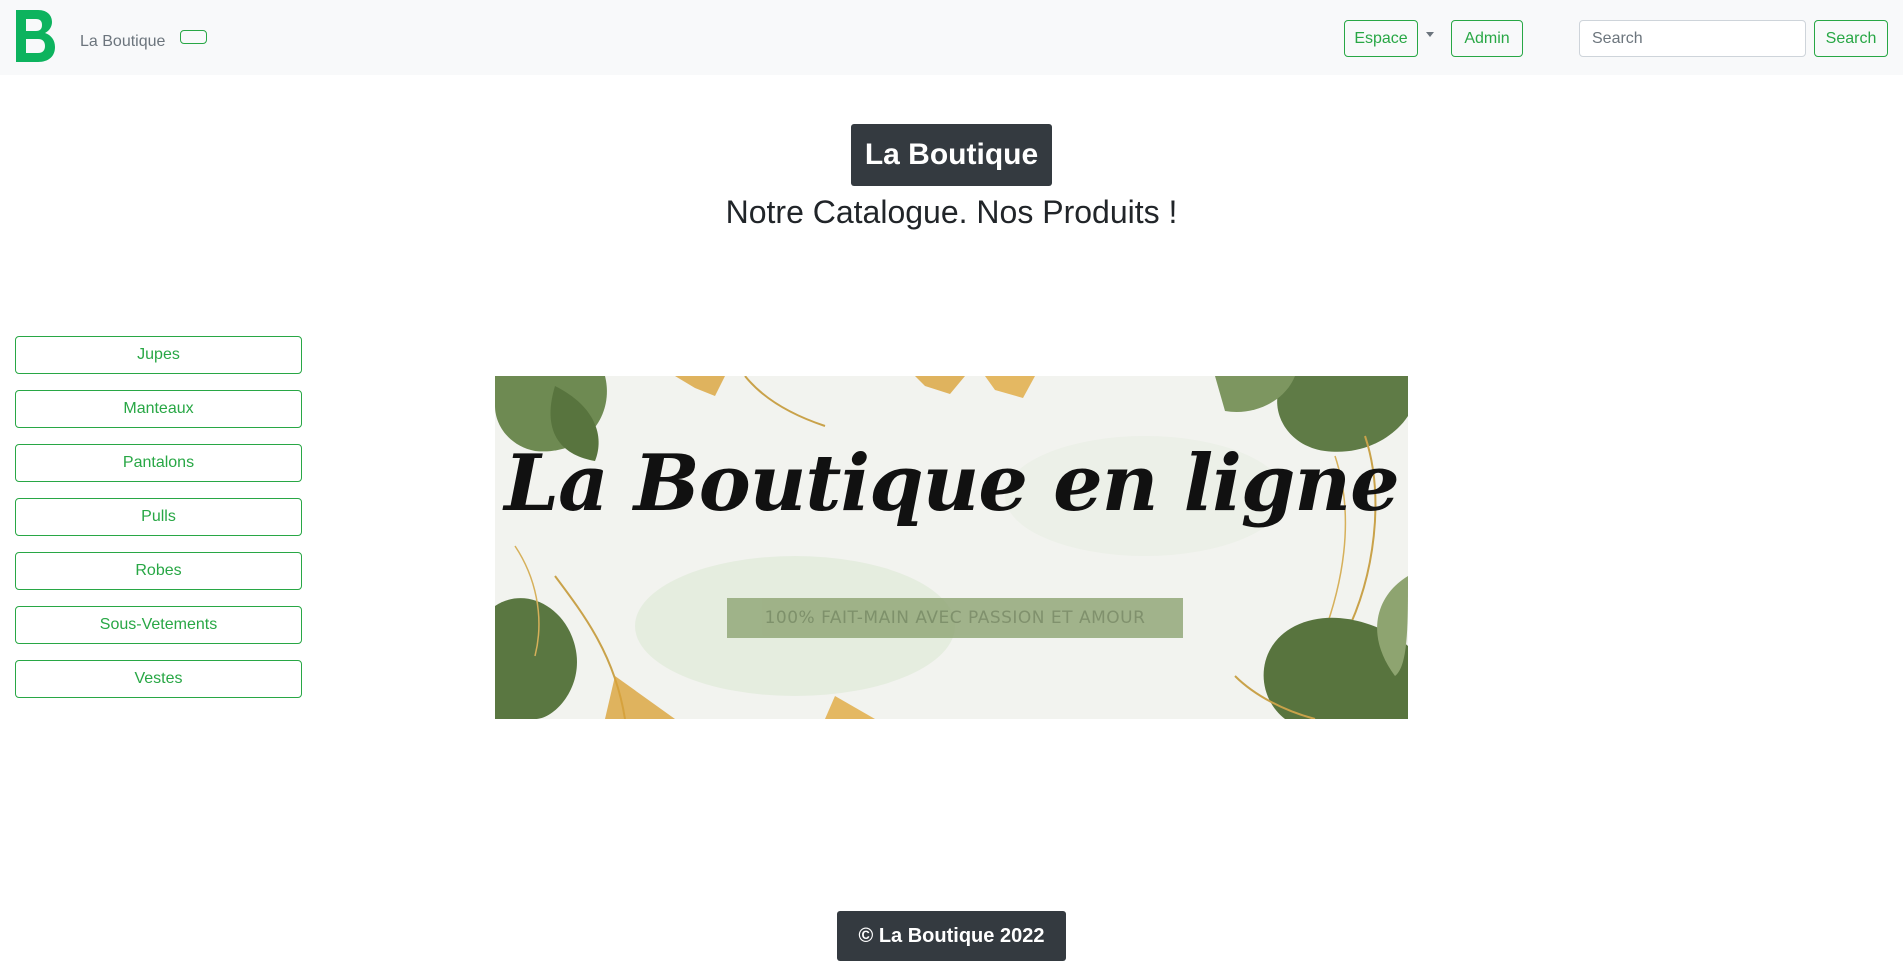 The height and width of the screenshot is (961, 1903). What do you see at coordinates (1381, 38) in the screenshot?
I see `espace-button: Espace` at bounding box center [1381, 38].